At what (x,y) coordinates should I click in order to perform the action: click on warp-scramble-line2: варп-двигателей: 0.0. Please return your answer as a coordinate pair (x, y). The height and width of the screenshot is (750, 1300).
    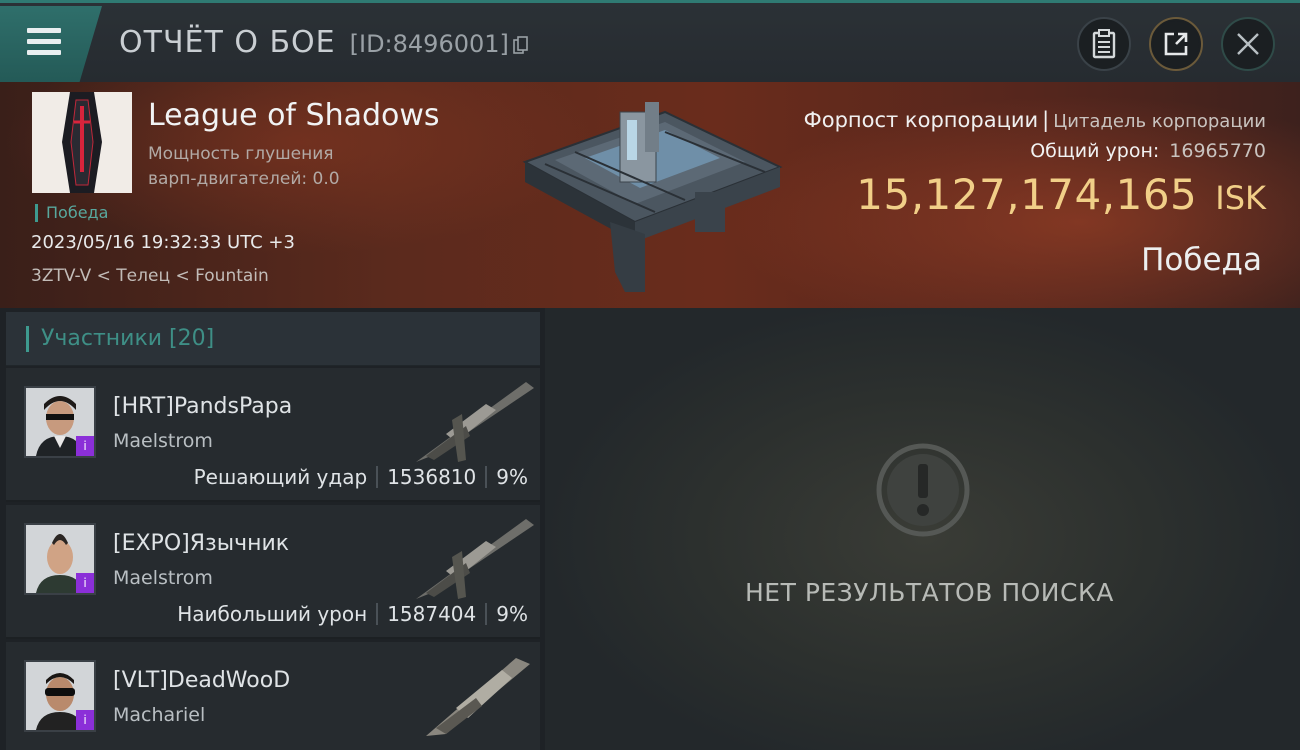
    Looking at the image, I should click on (244, 179).